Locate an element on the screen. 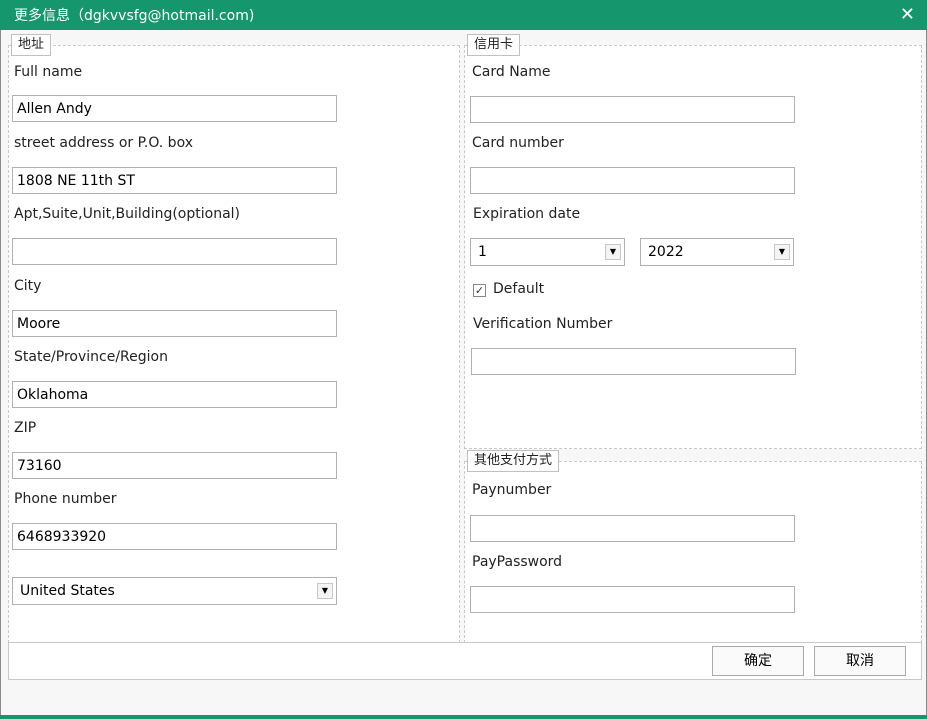  city-label: City is located at coordinates (28, 286).